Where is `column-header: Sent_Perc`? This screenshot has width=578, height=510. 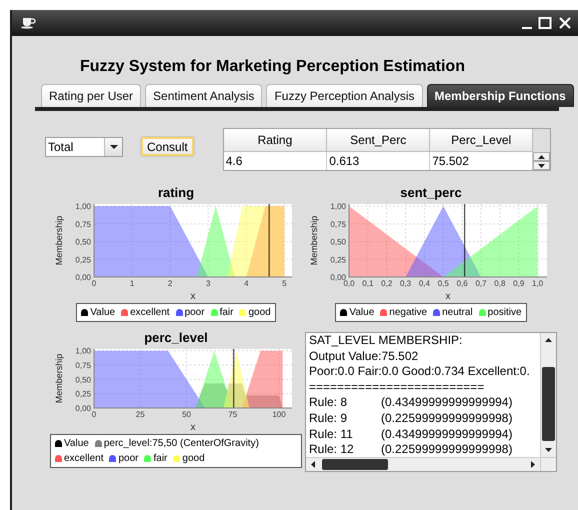
column-header: Sent_Perc is located at coordinates (378, 140).